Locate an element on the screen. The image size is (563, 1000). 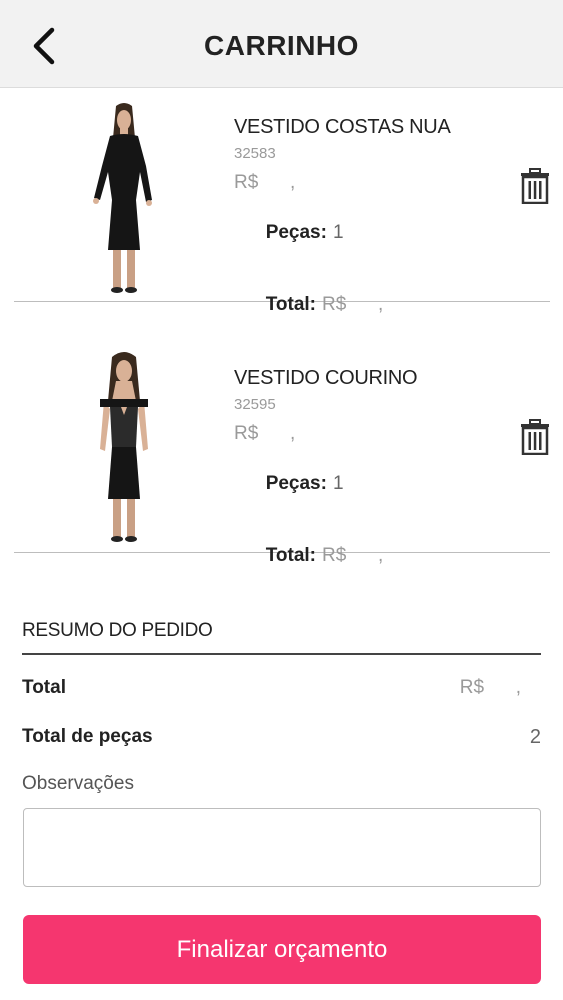
summary-pieces-value: 2 is located at coordinates (535, 737).